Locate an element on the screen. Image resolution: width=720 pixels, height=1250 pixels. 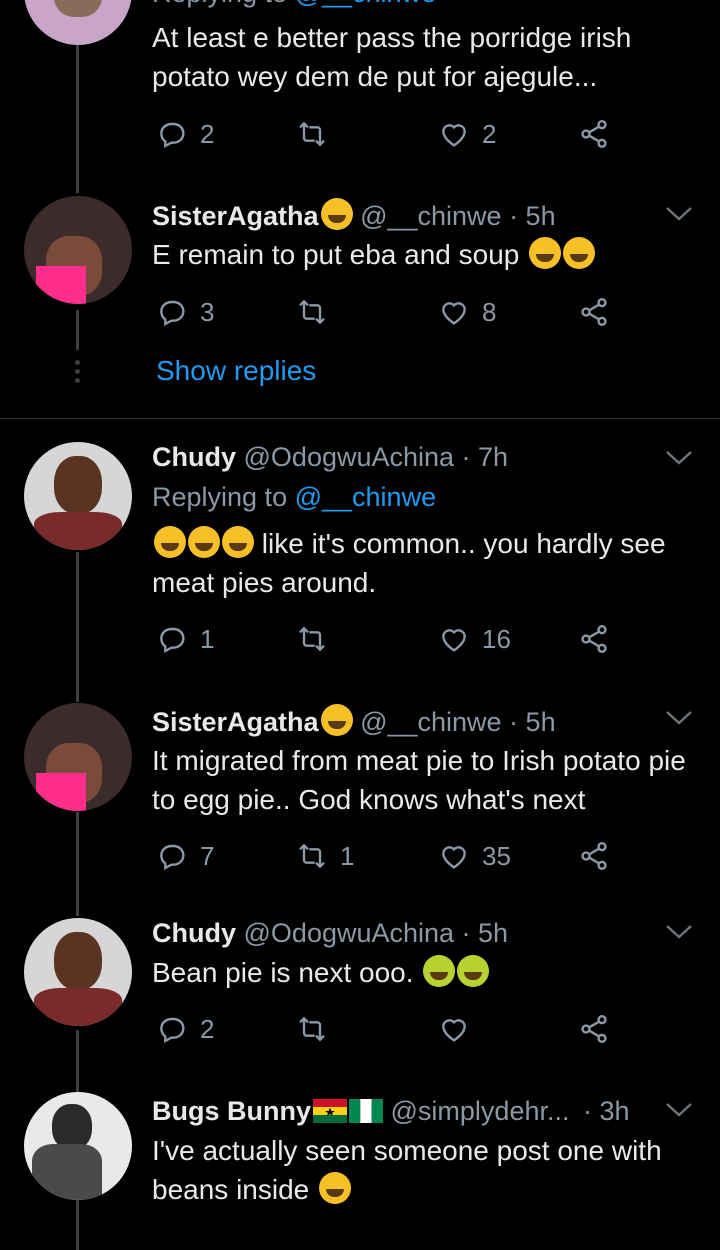
retweet-button: 1 is located at coordinates (325, 856).